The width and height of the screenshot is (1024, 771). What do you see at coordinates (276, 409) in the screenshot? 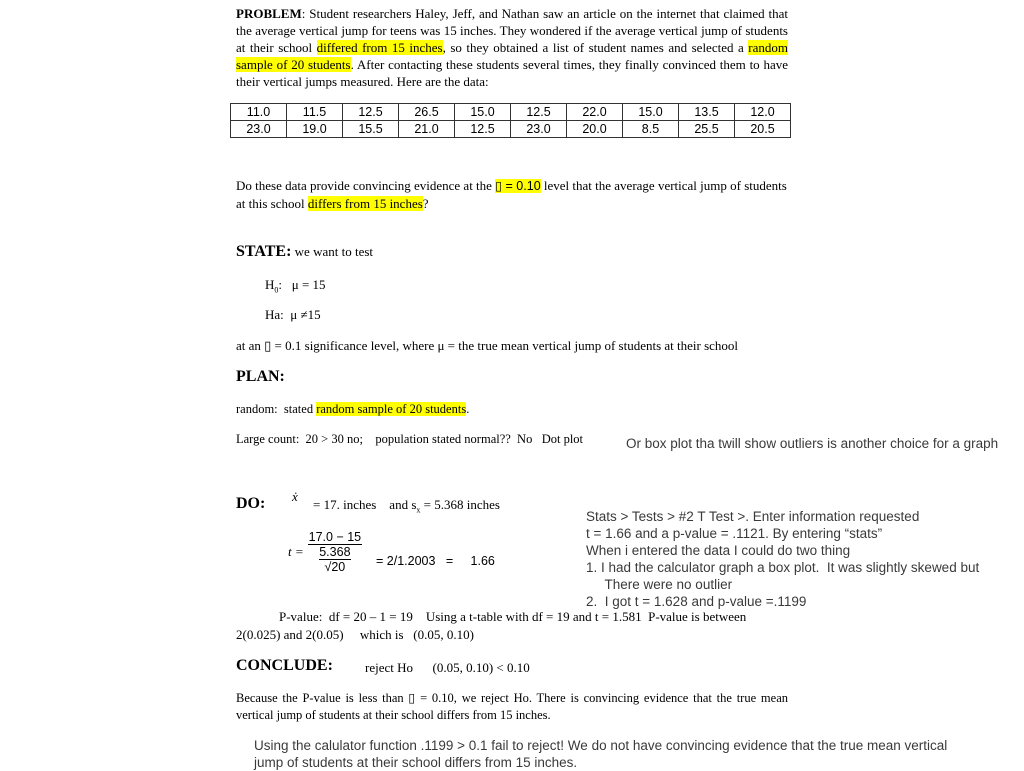
I see `random-label: random: stated` at bounding box center [276, 409].